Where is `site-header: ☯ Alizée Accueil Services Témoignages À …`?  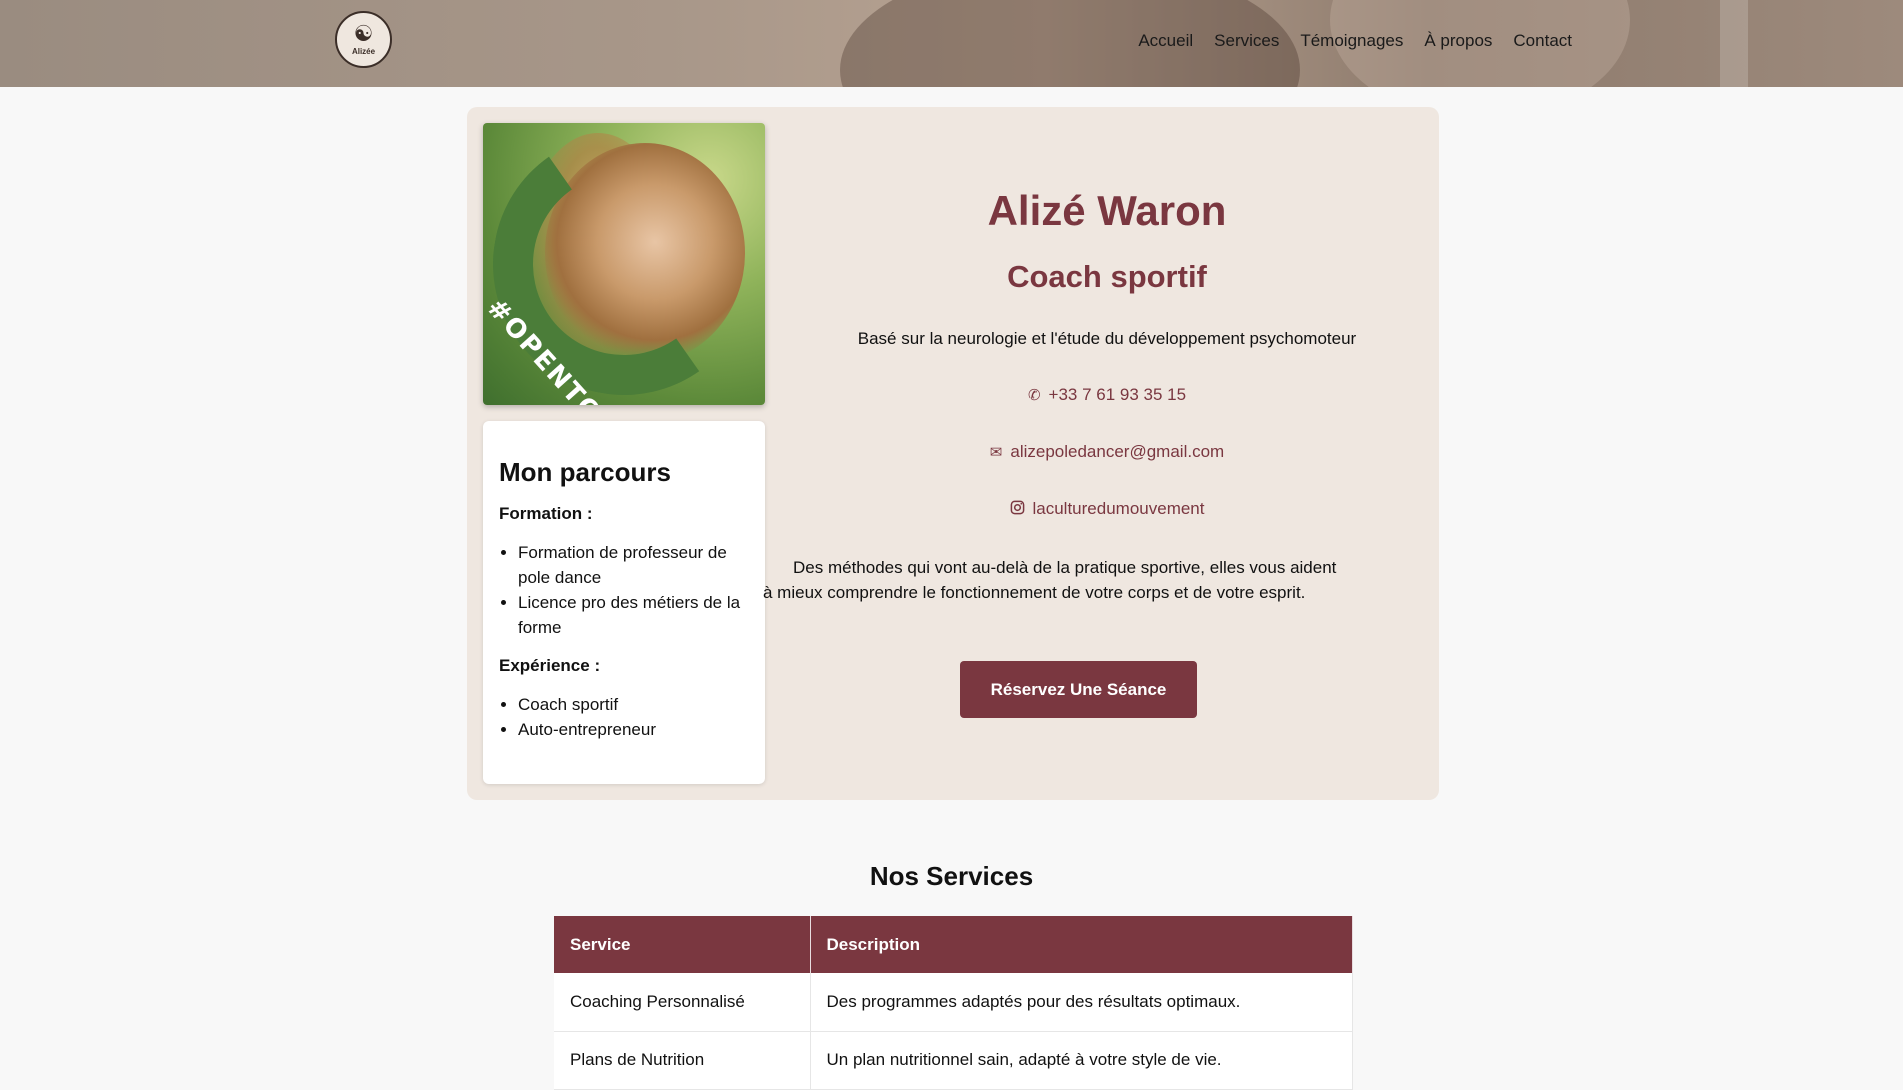
site-header: ☯ Alizée Accueil Services Témoignages À … is located at coordinates (951, 43).